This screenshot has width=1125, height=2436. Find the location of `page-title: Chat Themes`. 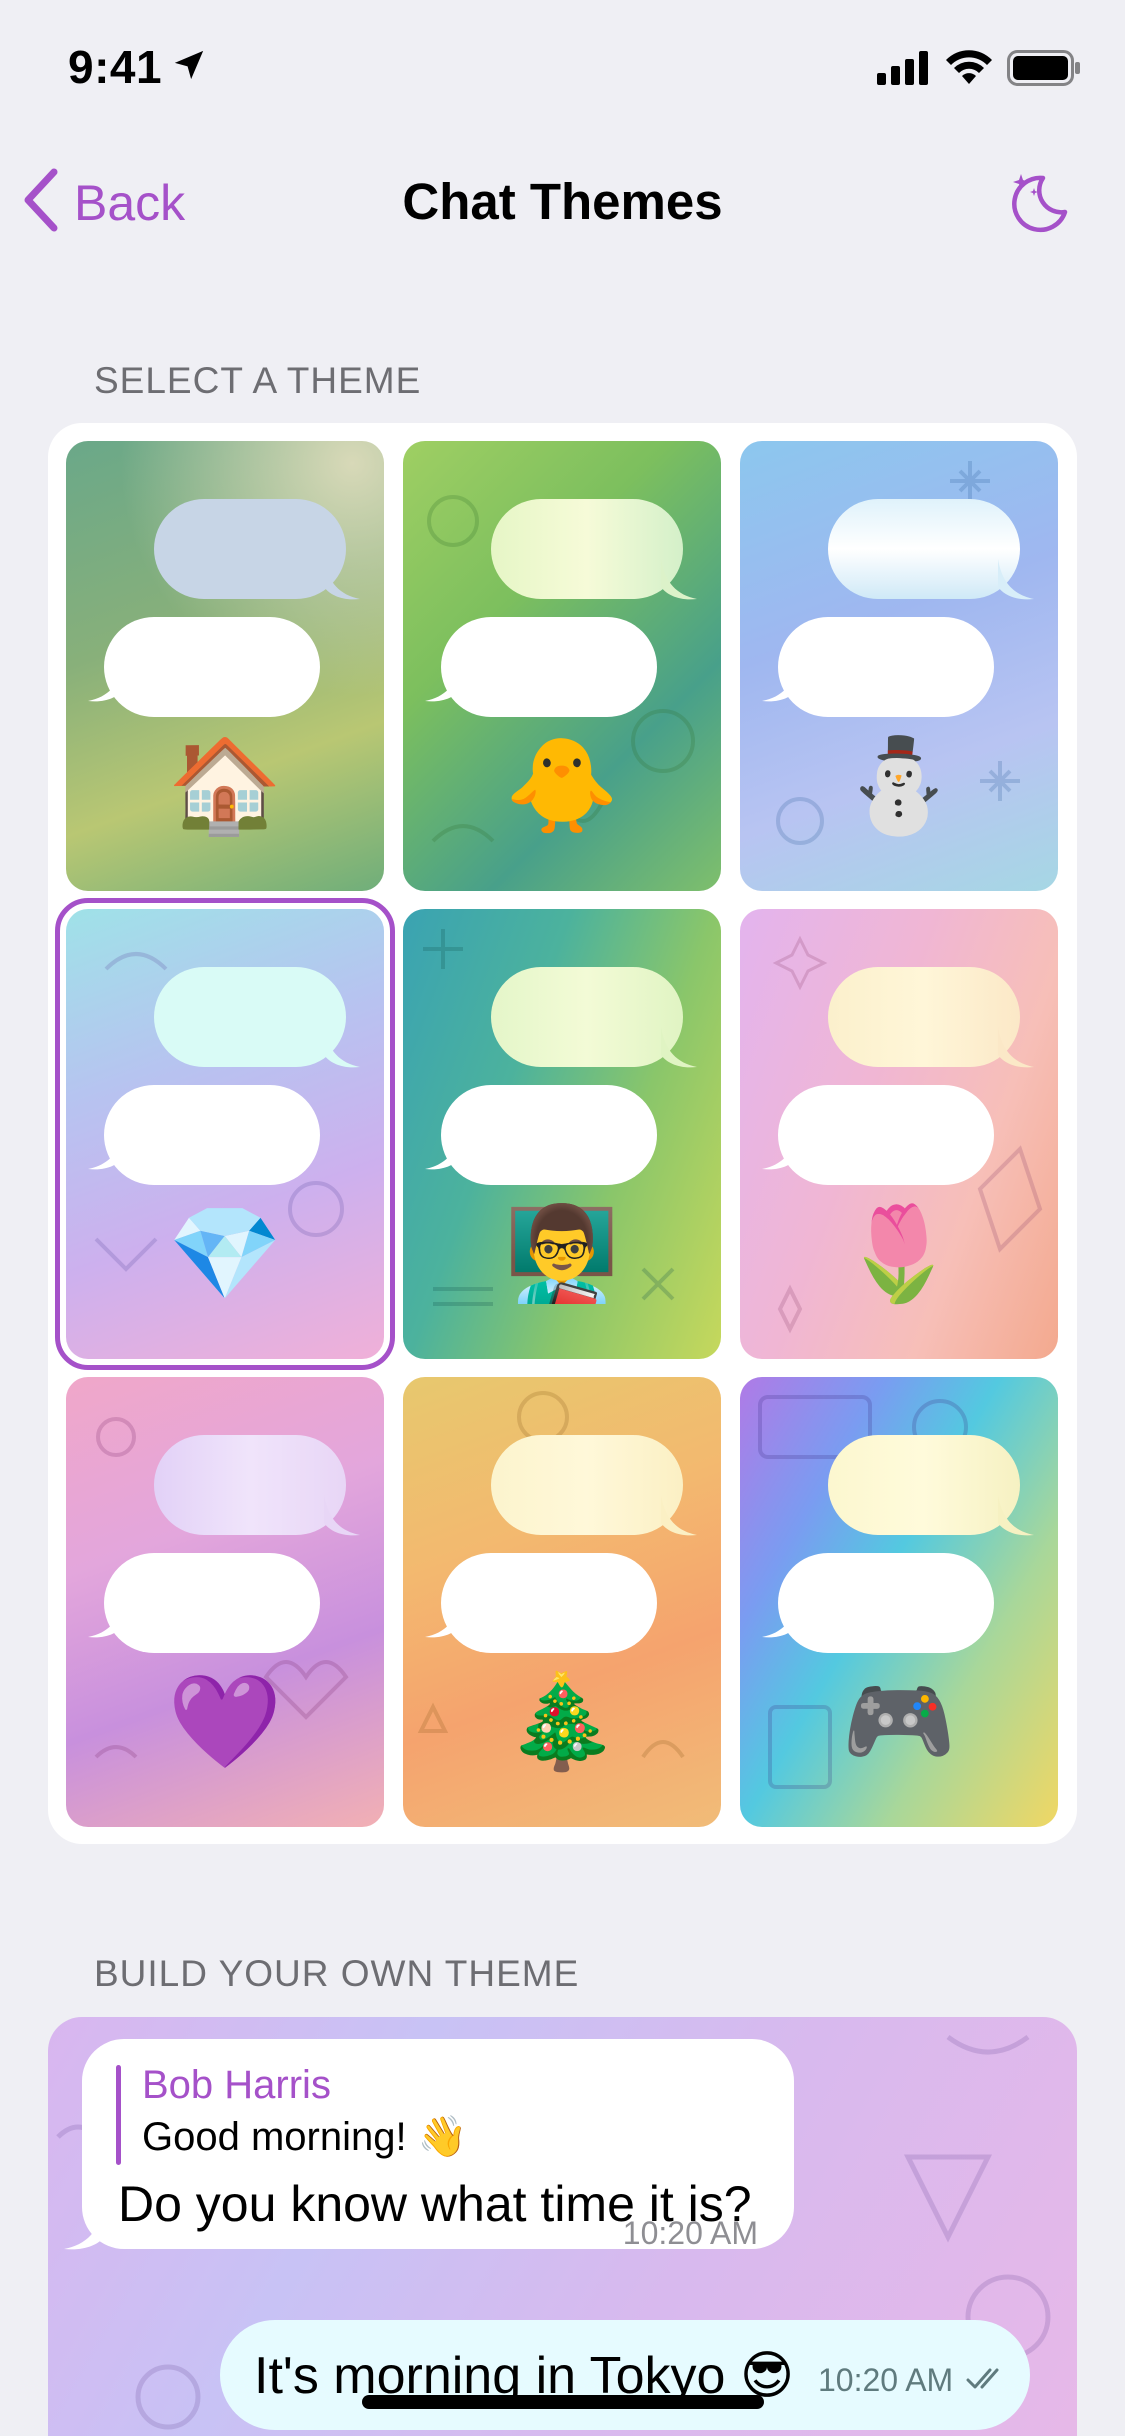

page-title: Chat Themes is located at coordinates (562, 201).